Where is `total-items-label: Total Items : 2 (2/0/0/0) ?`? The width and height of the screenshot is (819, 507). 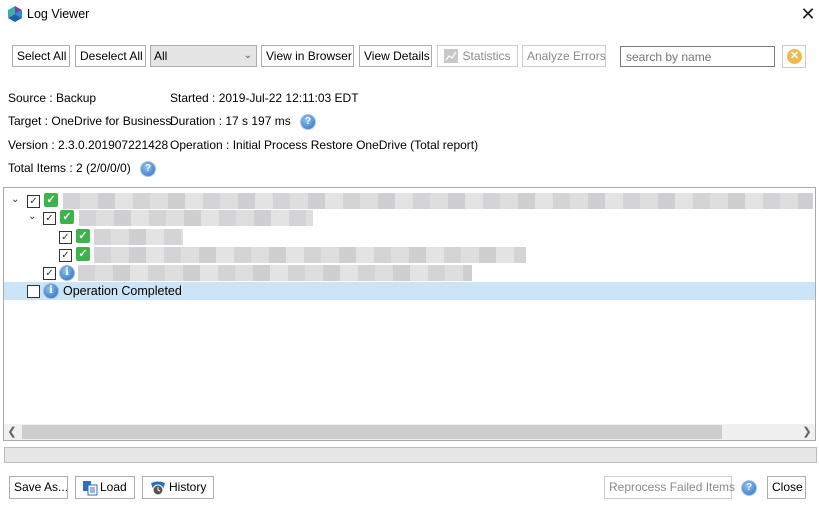 total-items-label: Total Items : 2 (2/0/0/0) ? is located at coordinates (82, 169).